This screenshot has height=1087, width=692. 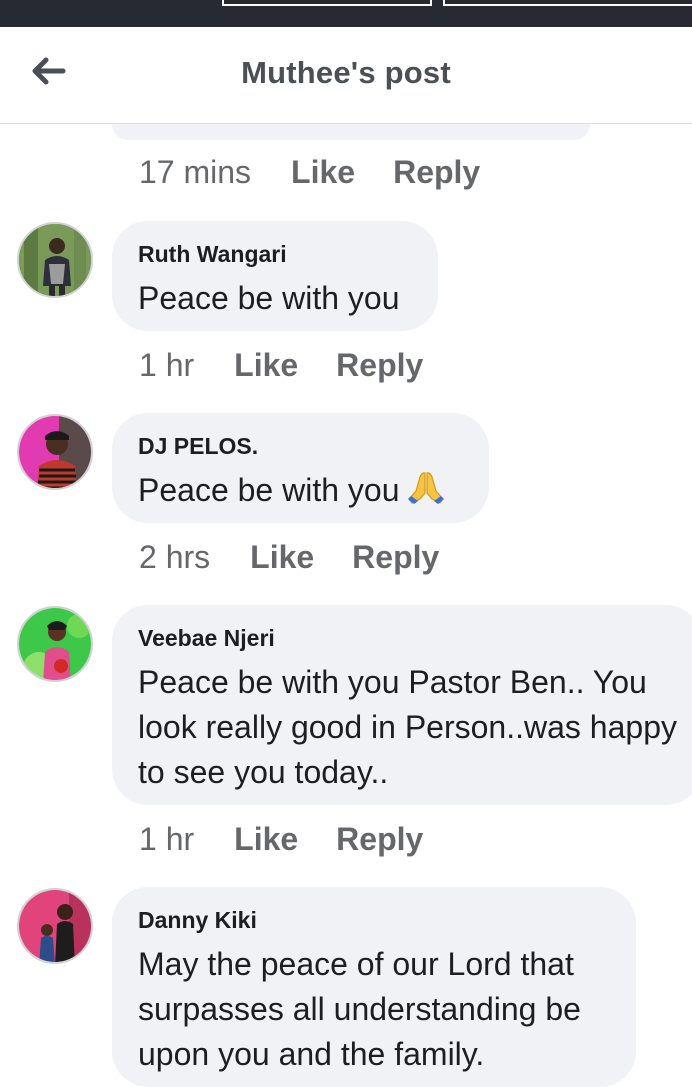 I want to click on comment-text-line: Peace be with you, so click(x=300, y=492).